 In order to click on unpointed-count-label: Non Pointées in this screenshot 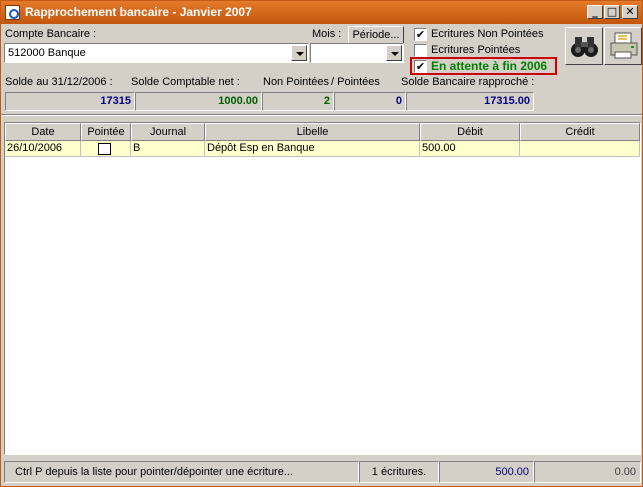, I will do `click(296, 82)`.